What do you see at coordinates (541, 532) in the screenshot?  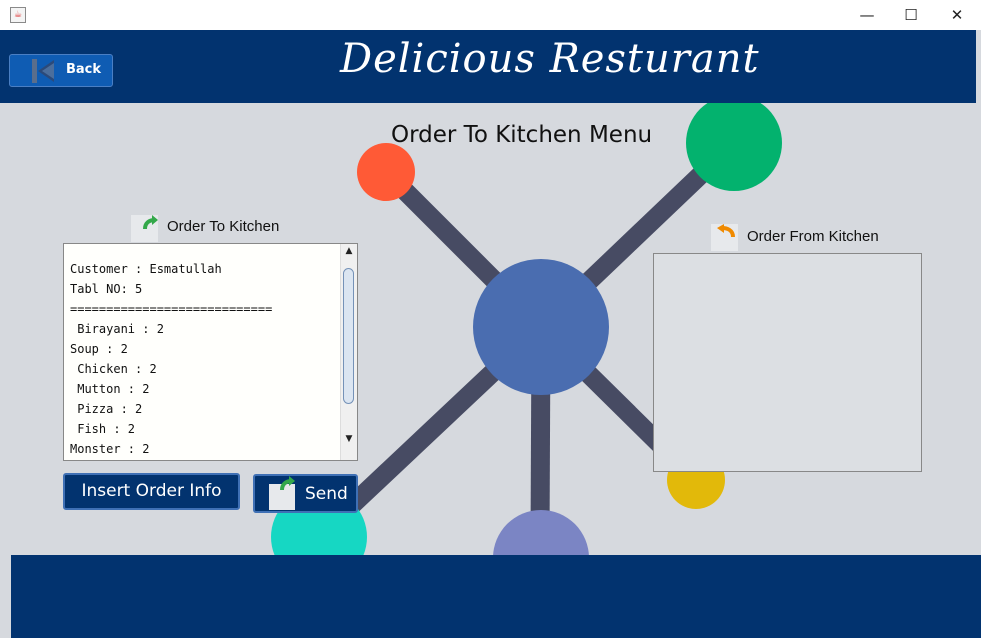 I see `purple-circle` at bounding box center [541, 532].